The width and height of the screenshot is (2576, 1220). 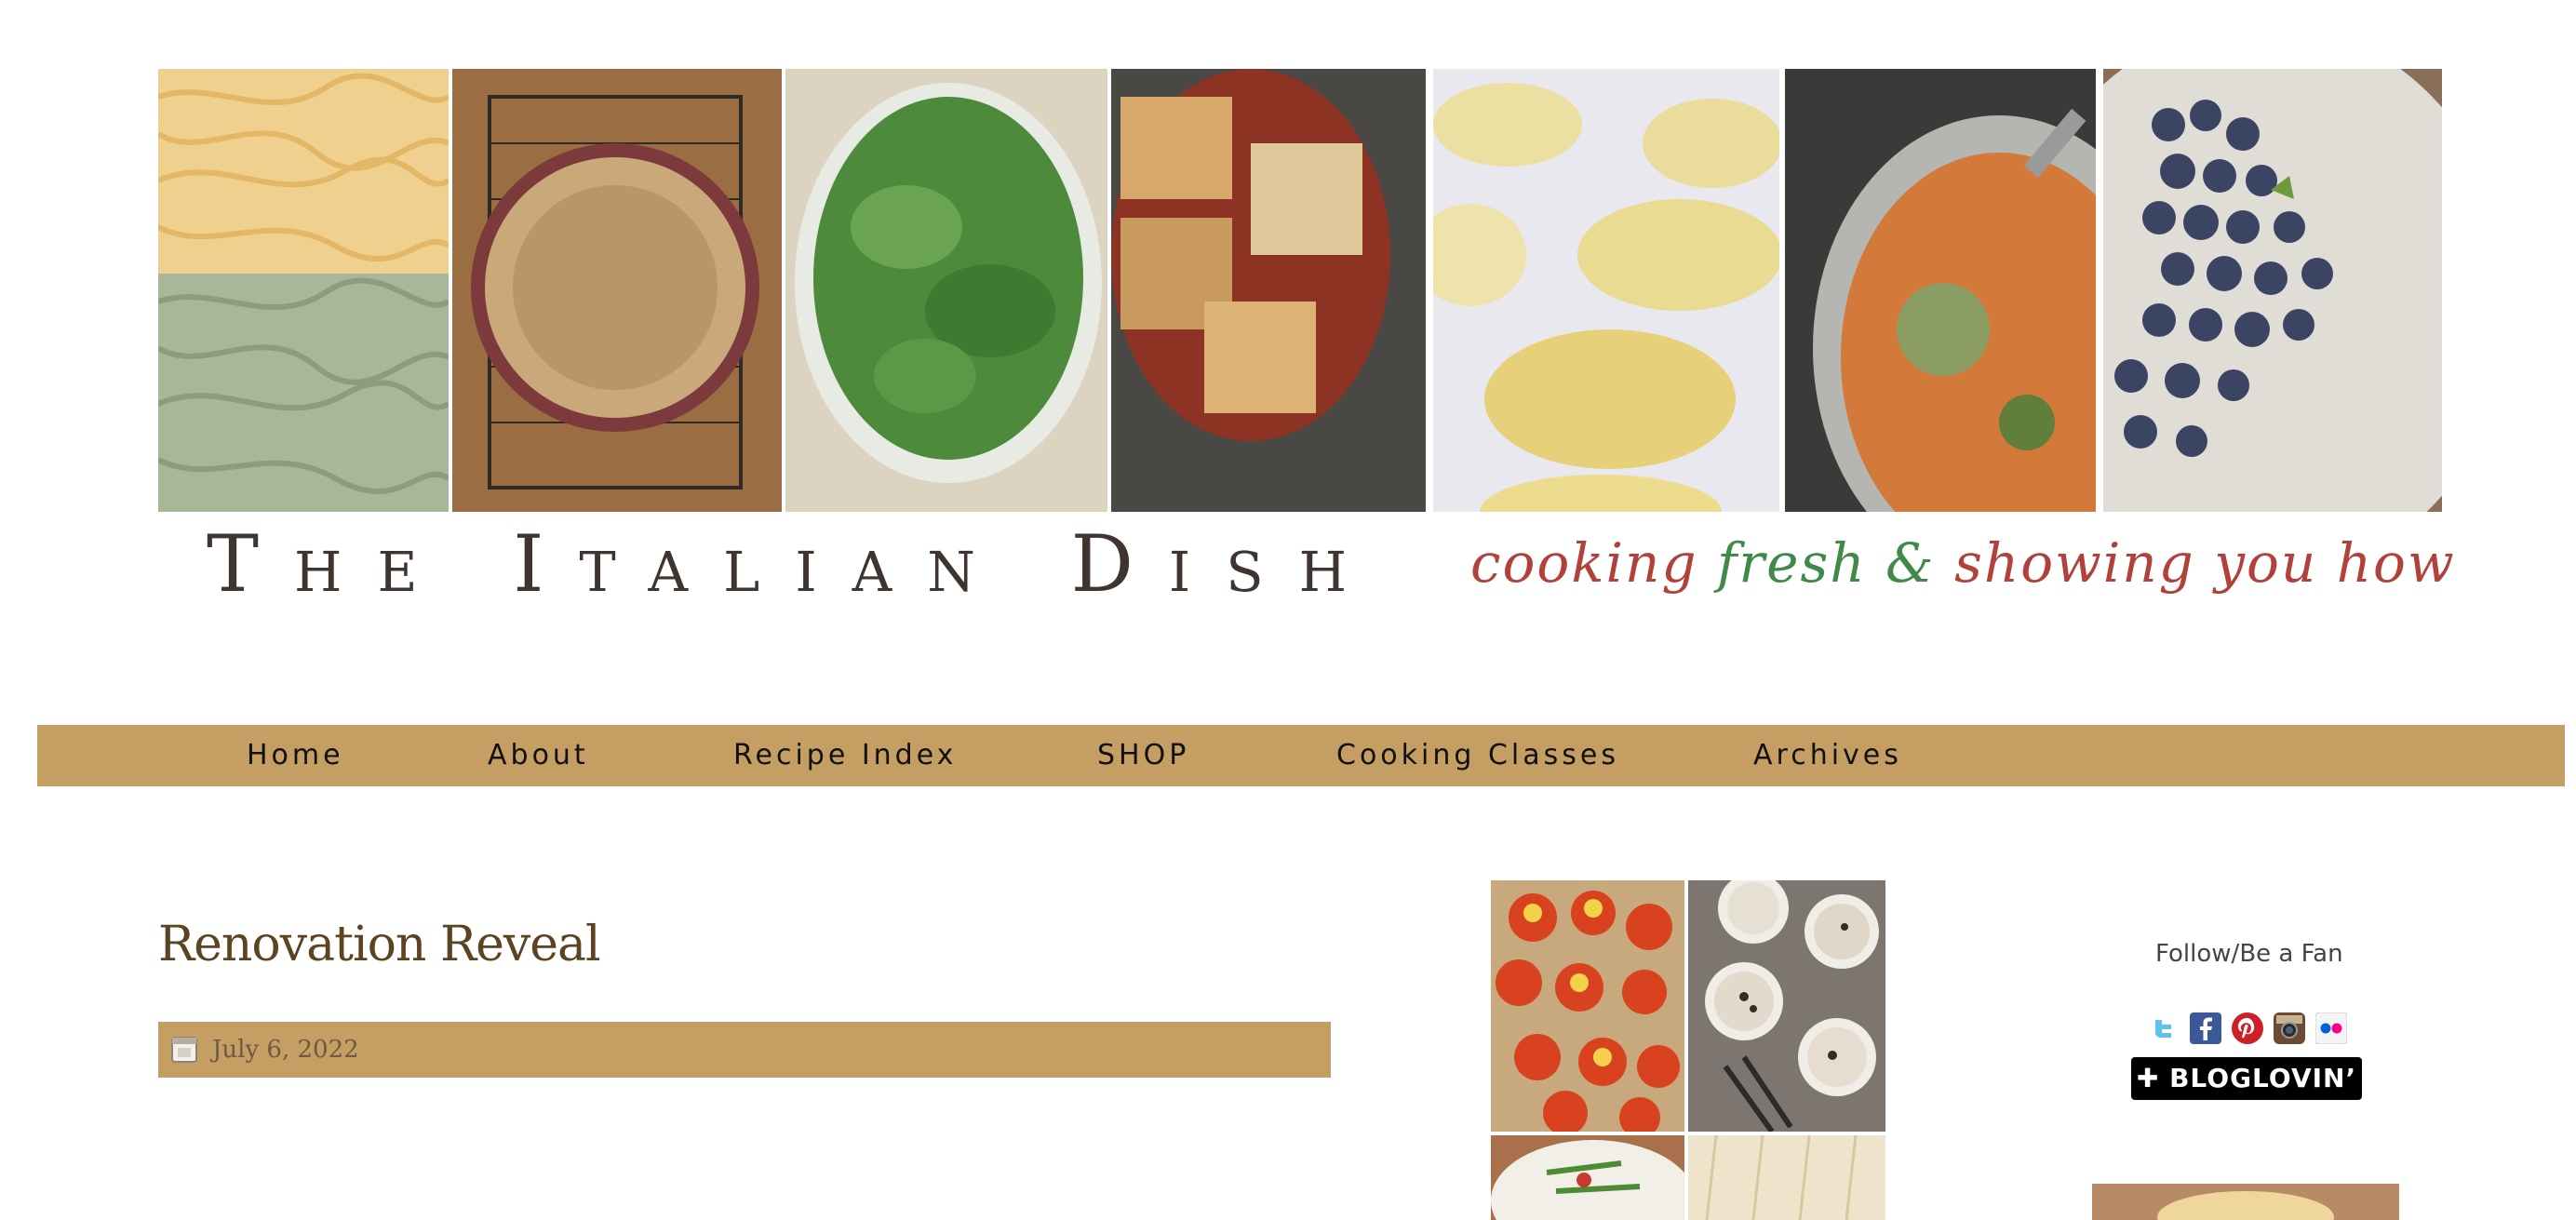 What do you see at coordinates (744, 1050) in the screenshot?
I see `post-meta-bar: July 6, 2022` at bounding box center [744, 1050].